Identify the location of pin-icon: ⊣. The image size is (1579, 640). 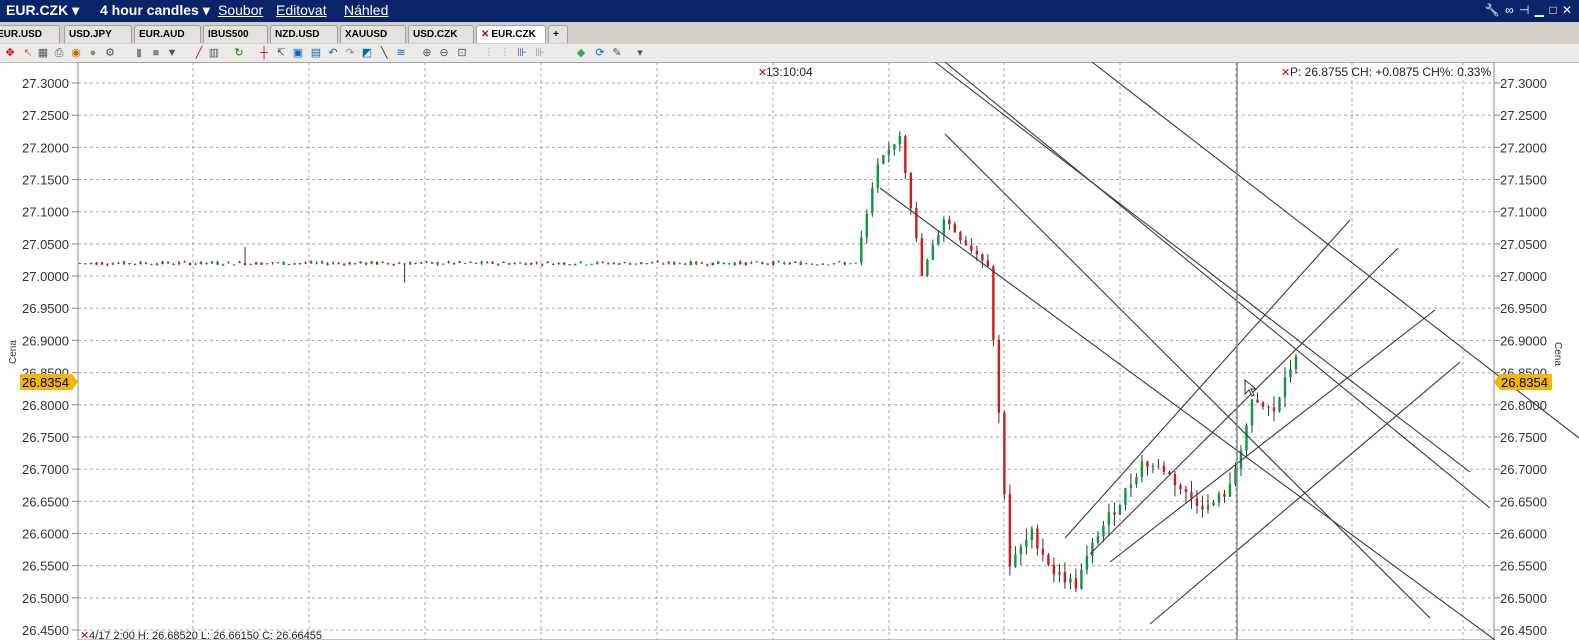
(1524, 10).